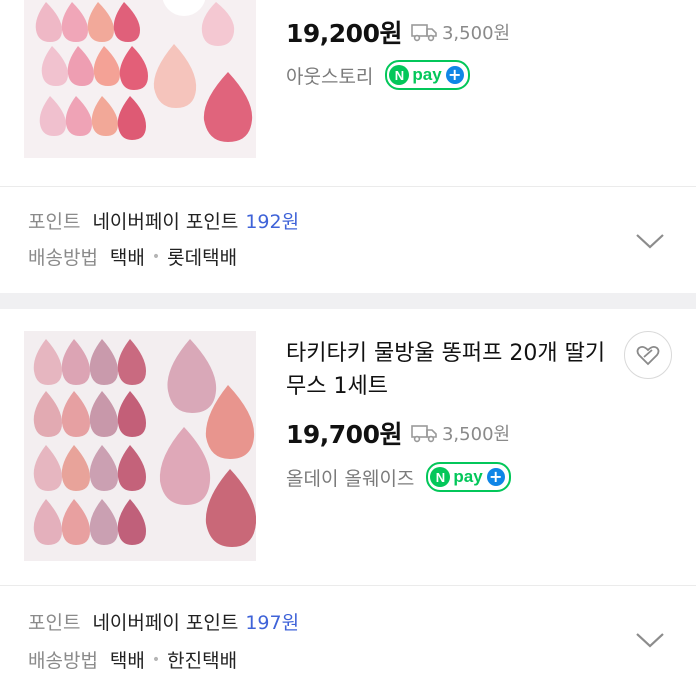  Describe the element at coordinates (202, 661) in the screenshot. I see `courier: 한진택배` at that location.